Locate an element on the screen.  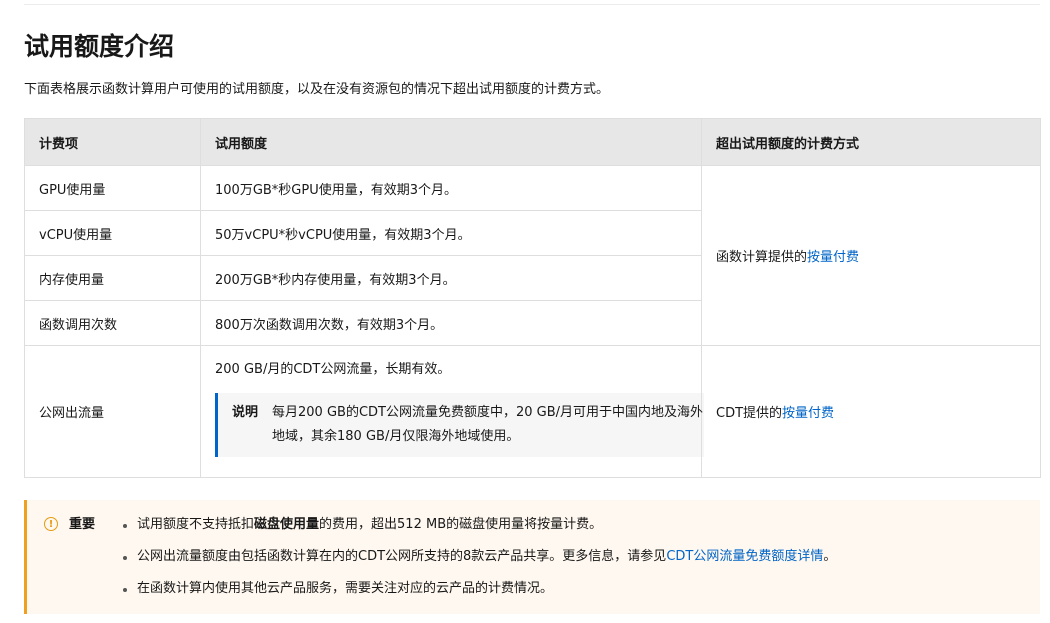
cell-quota: 100万GB*秒GPU使用量，有效期3个月。 is located at coordinates (451, 188).